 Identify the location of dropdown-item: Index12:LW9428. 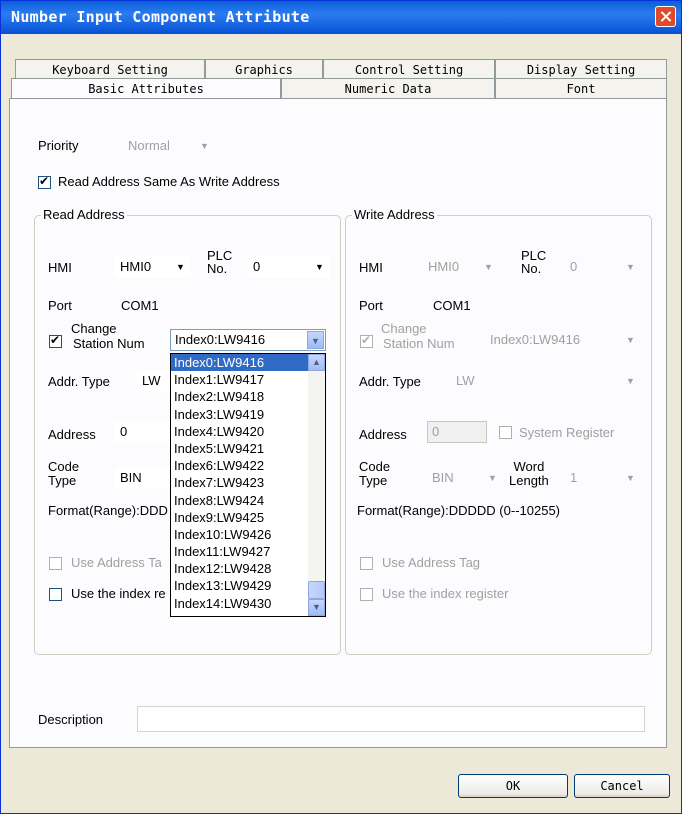
(239, 568).